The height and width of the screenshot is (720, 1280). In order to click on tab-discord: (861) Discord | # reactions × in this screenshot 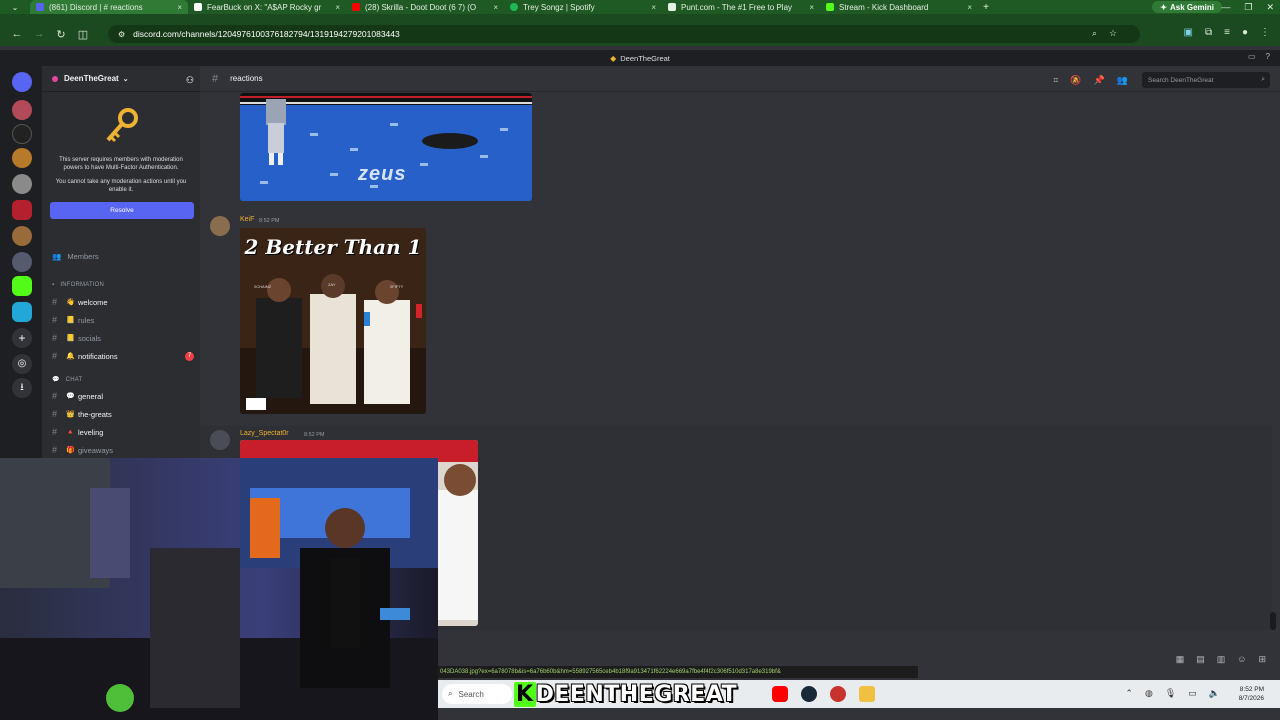, I will do `click(109, 7)`.